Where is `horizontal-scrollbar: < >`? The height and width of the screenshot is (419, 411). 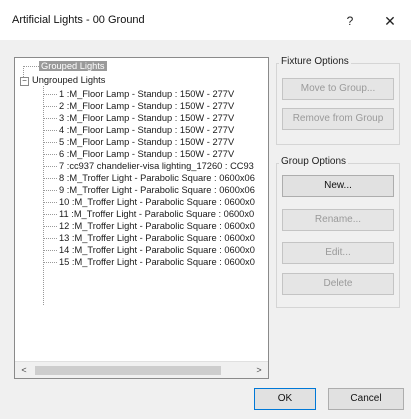 horizontal-scrollbar: < > is located at coordinates (141, 369).